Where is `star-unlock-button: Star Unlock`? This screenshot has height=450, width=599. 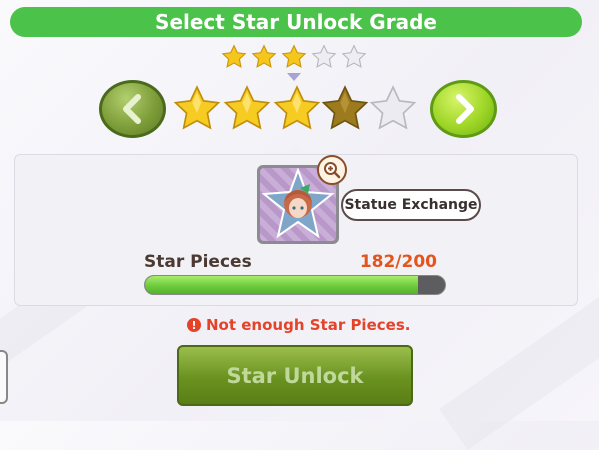
star-unlock-button: Star Unlock is located at coordinates (295, 375).